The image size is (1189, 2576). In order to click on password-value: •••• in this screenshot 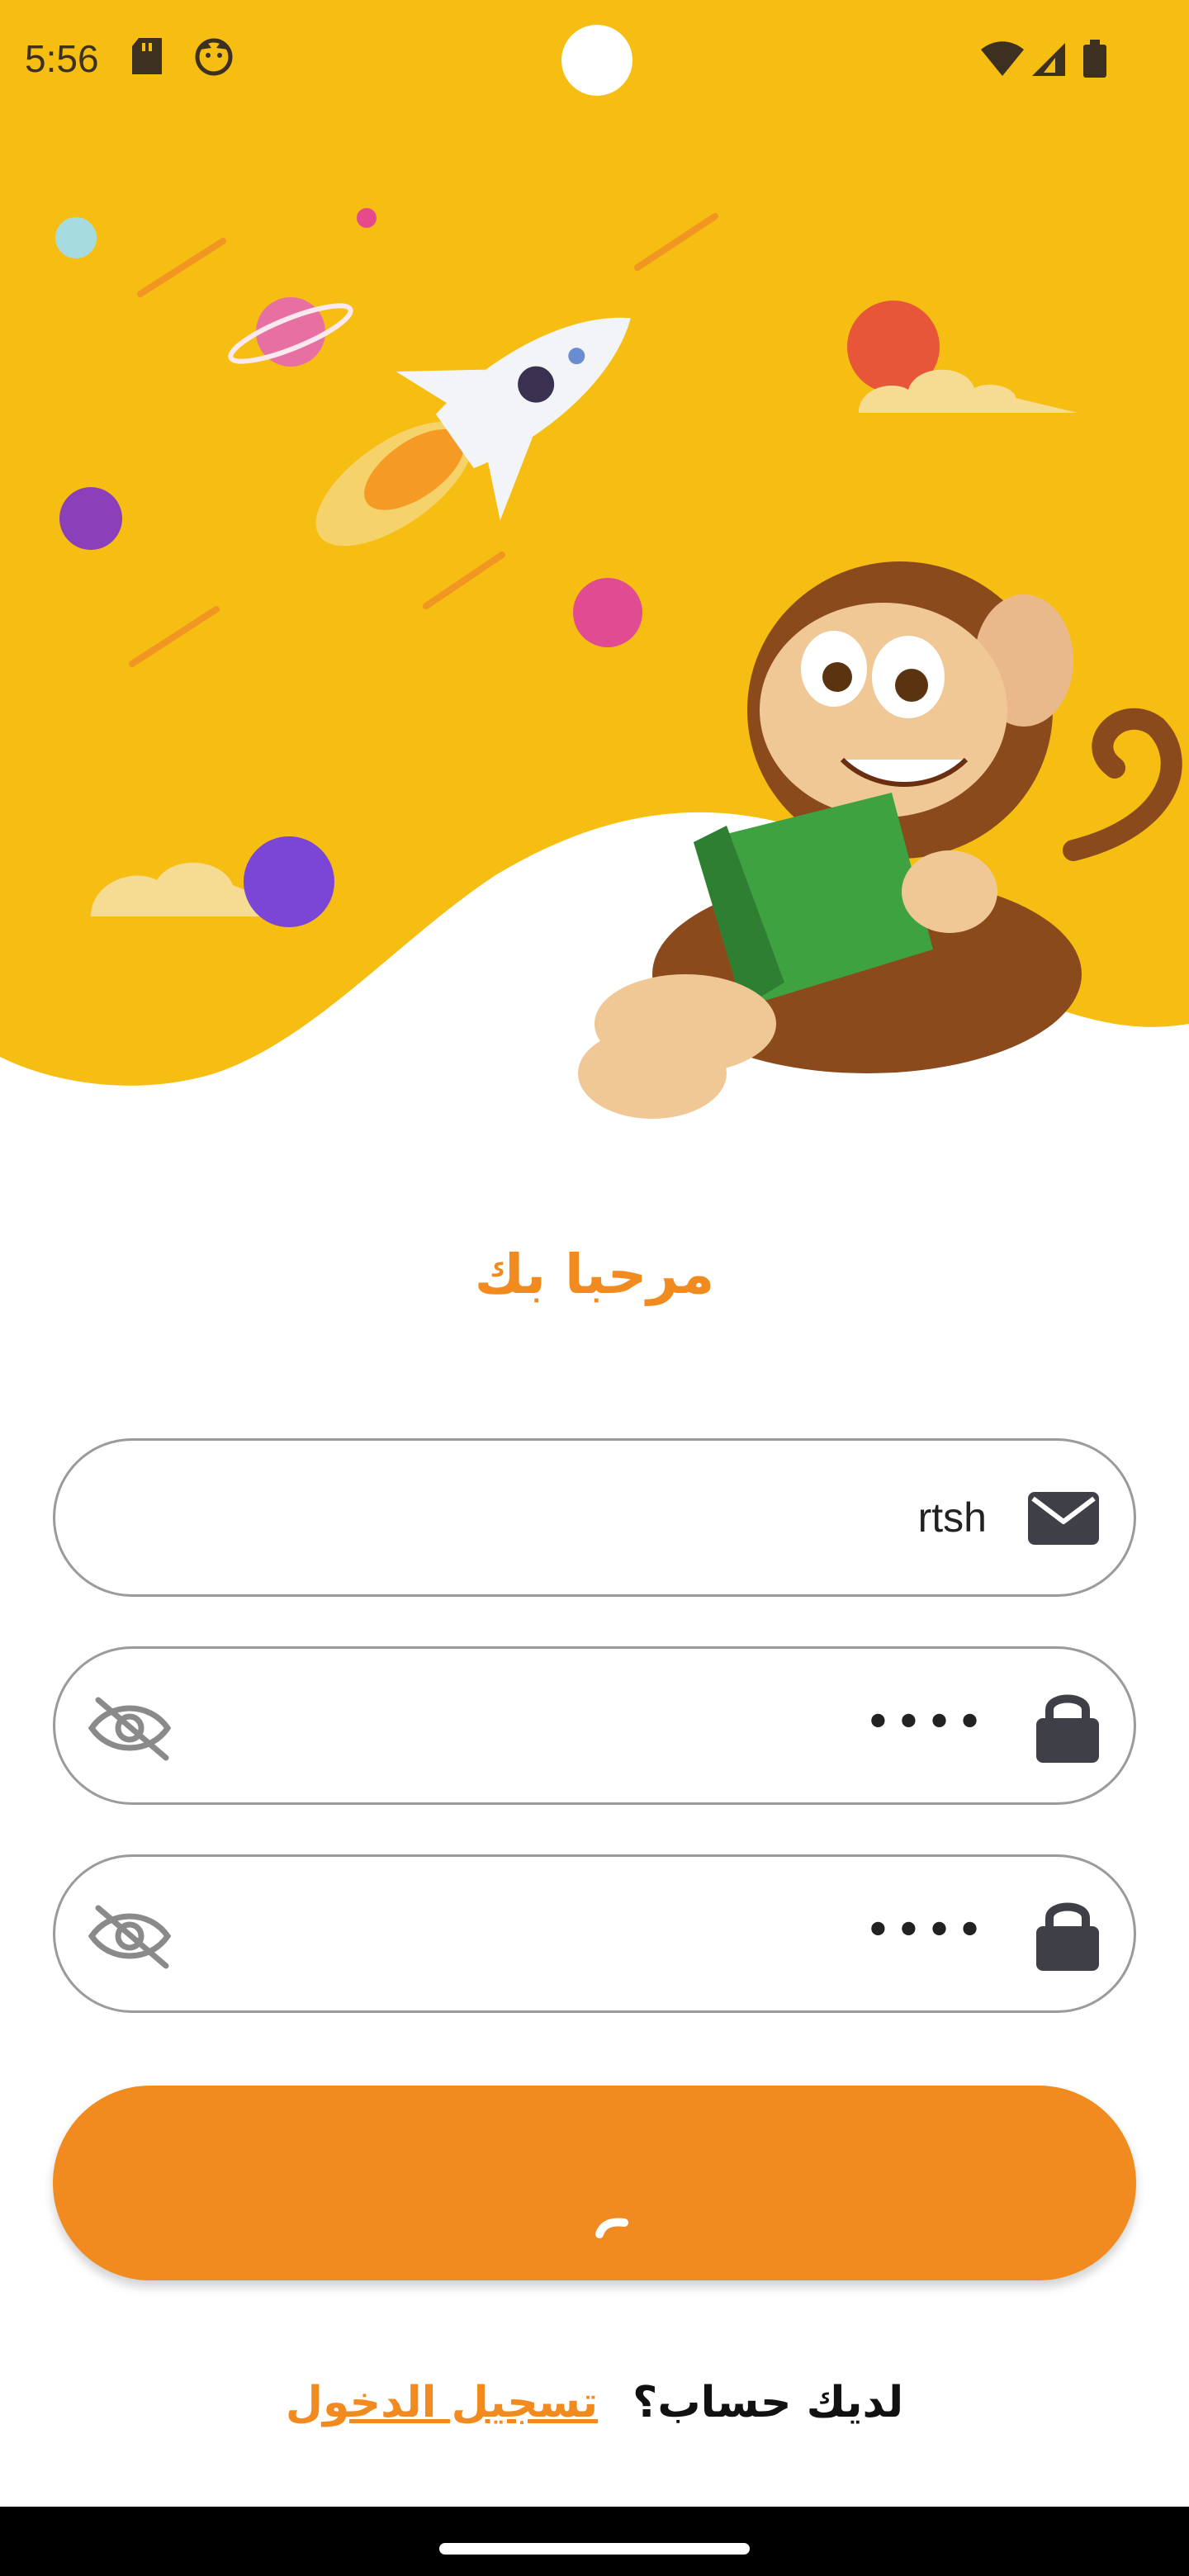, I will do `click(926, 1725)`.